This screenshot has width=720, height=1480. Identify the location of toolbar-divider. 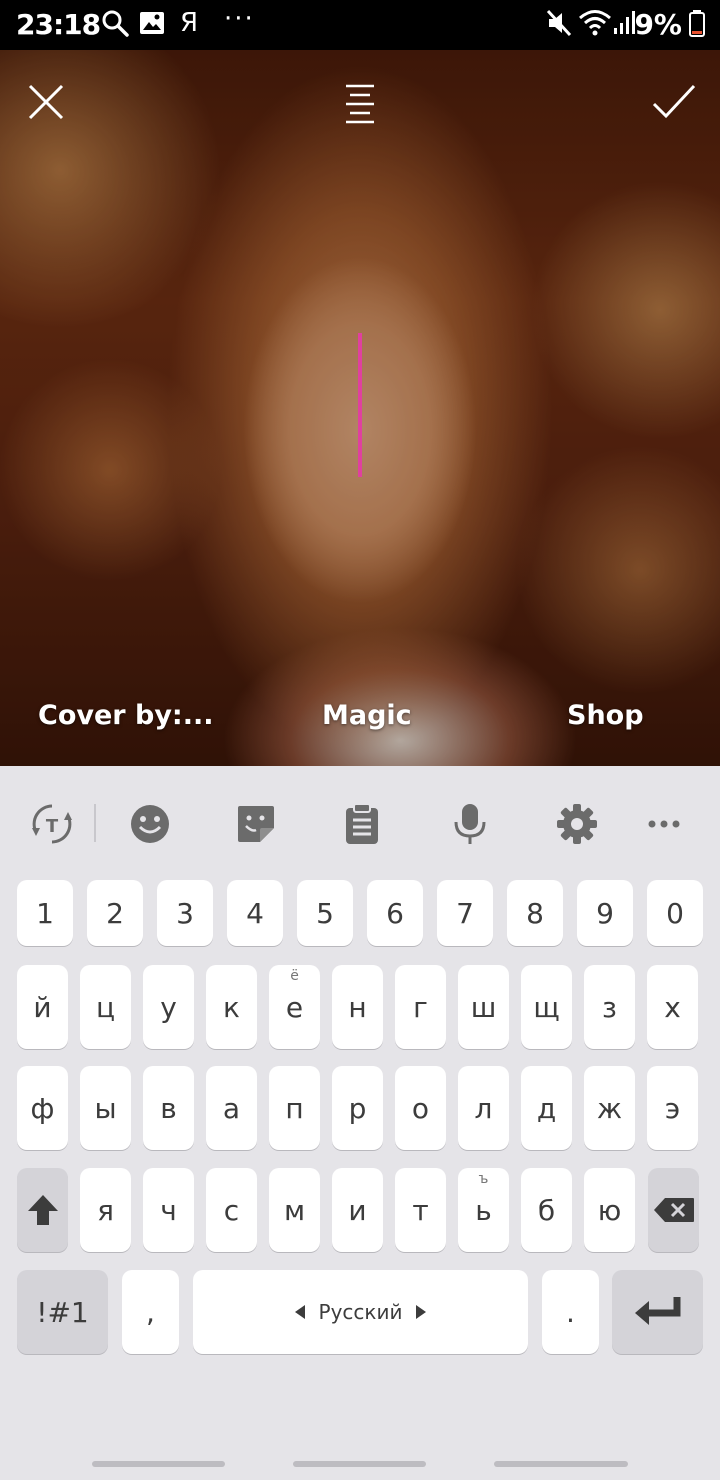
(95, 823).